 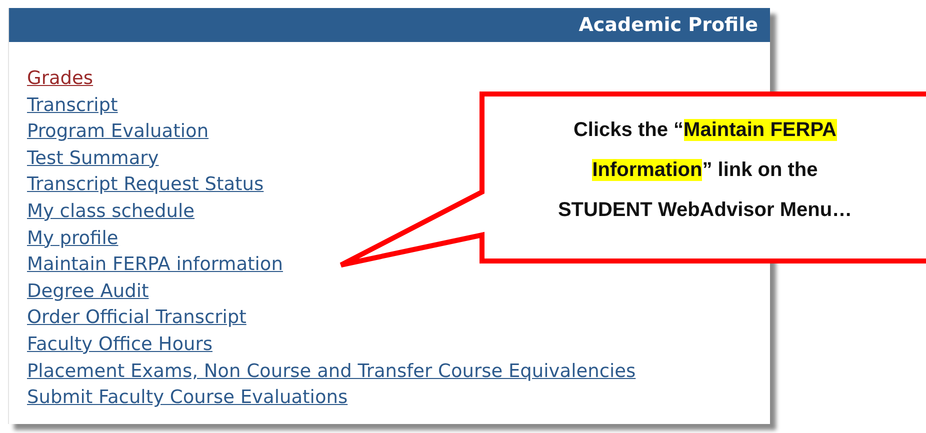 I want to click on menu-link: Grades, so click(x=60, y=79).